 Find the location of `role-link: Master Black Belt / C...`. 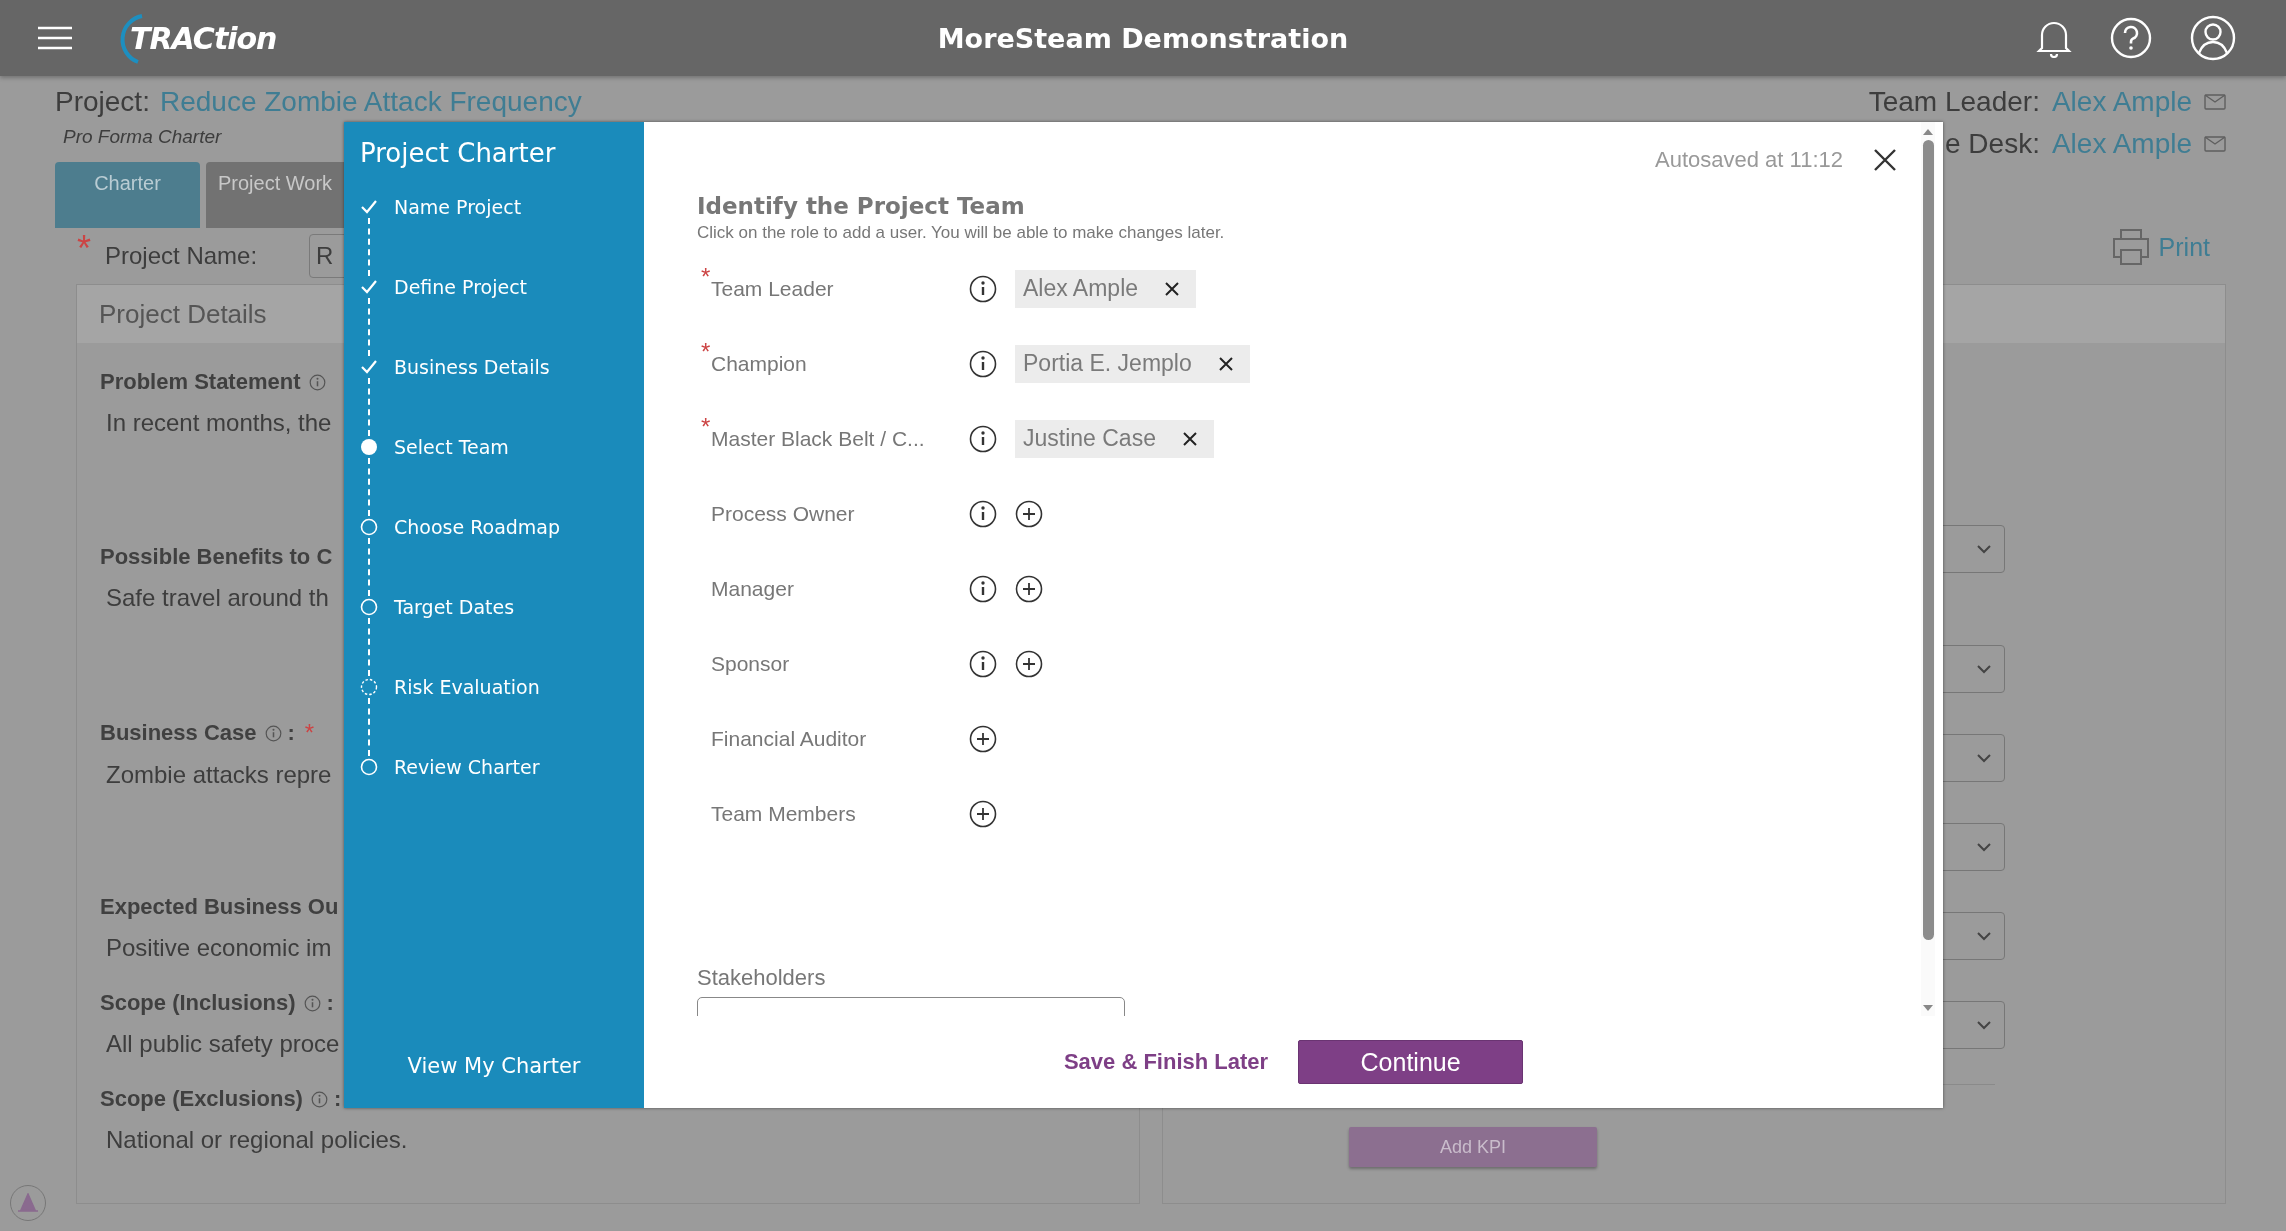

role-link: Master Black Belt / C... is located at coordinates (840, 438).